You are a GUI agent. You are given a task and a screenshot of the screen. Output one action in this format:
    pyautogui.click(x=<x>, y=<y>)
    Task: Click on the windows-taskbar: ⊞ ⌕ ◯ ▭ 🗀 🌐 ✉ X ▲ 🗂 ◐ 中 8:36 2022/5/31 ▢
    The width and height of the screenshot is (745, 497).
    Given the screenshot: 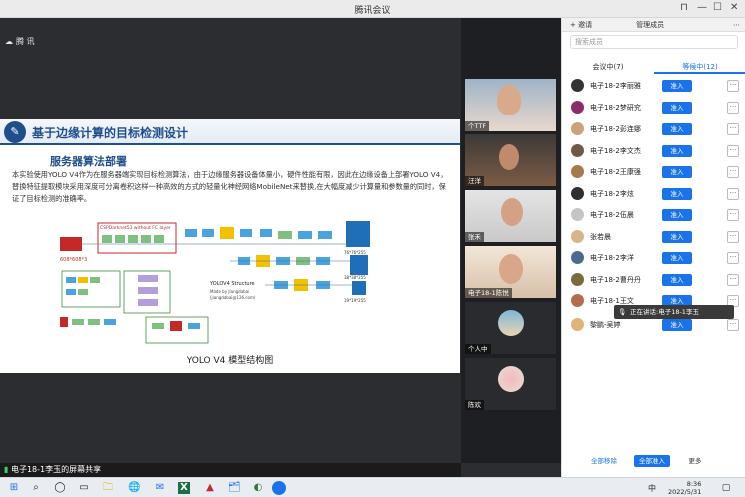 What is the action you would take?
    pyautogui.click(x=372, y=487)
    